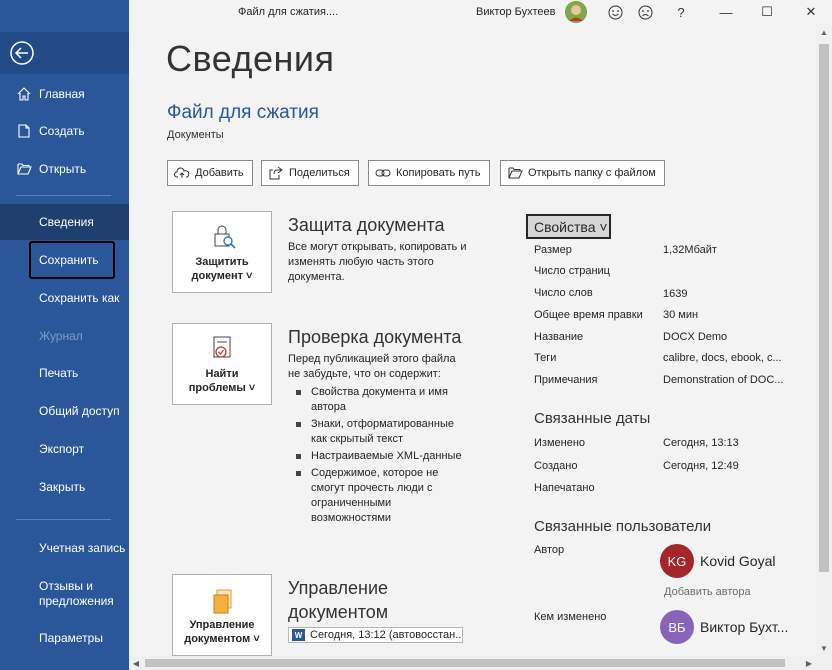 The image size is (832, 670). Describe the element at coordinates (568, 226) in the screenshot. I see `properties-dropdown: Свойства ˅` at that location.